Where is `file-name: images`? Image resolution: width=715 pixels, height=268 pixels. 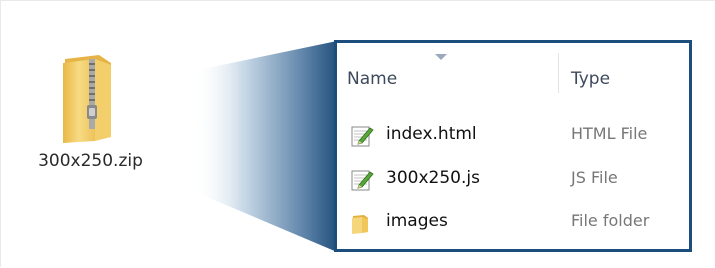
file-name: images is located at coordinates (417, 221).